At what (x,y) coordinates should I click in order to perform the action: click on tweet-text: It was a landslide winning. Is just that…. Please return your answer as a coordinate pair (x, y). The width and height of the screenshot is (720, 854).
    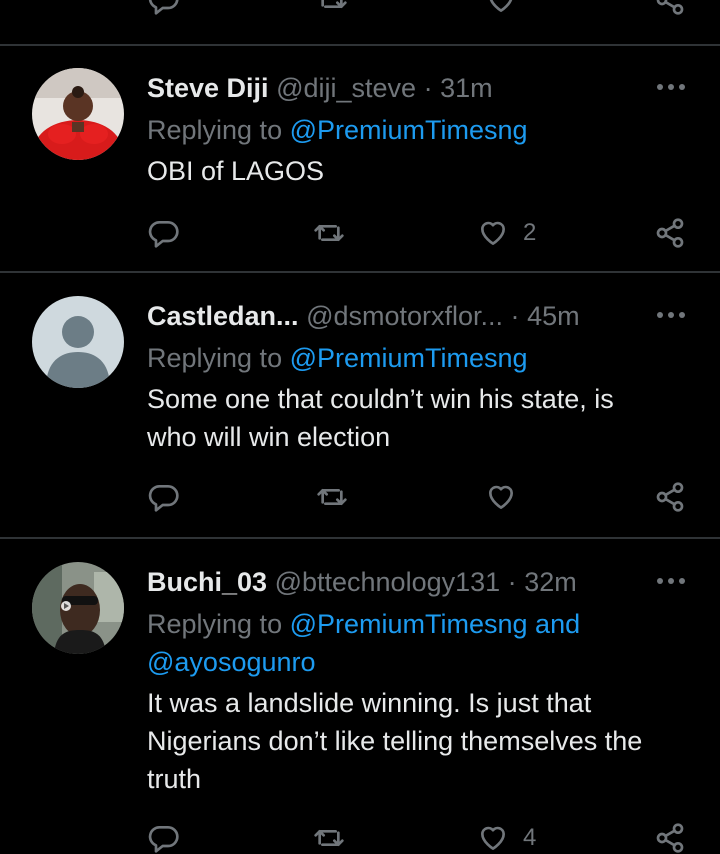
    Looking at the image, I should click on (427, 741).